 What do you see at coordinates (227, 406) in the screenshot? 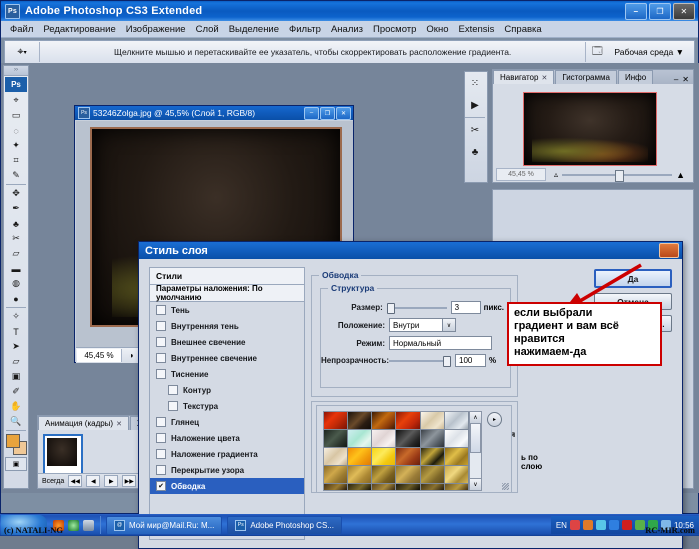
I see `style-item-texture: Текстура` at bounding box center [227, 406].